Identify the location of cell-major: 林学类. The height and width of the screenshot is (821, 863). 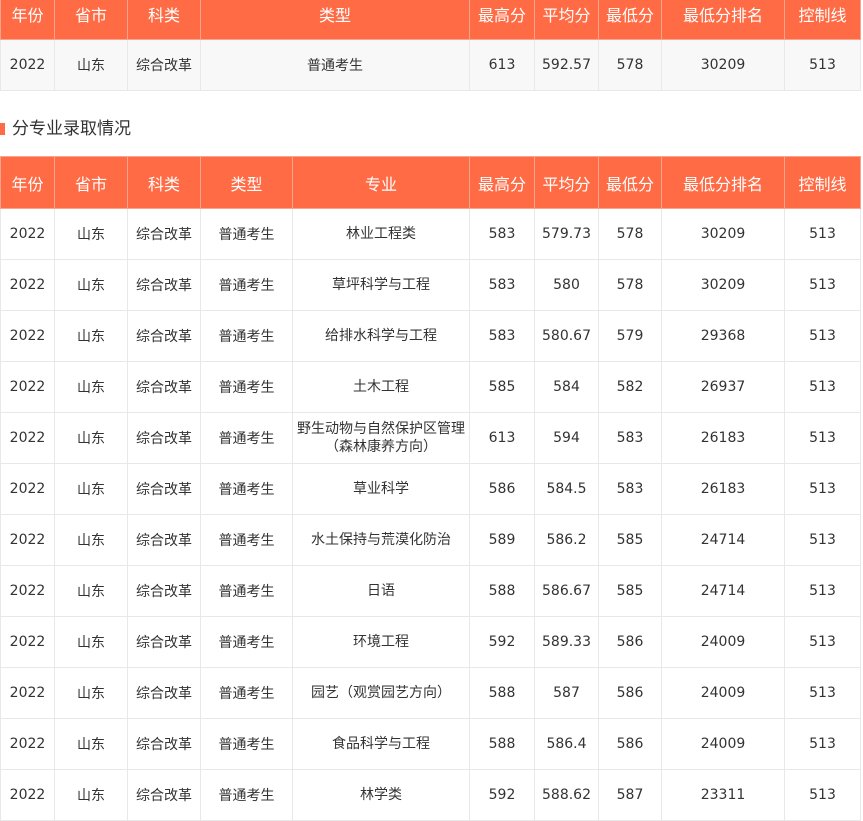
(381, 795).